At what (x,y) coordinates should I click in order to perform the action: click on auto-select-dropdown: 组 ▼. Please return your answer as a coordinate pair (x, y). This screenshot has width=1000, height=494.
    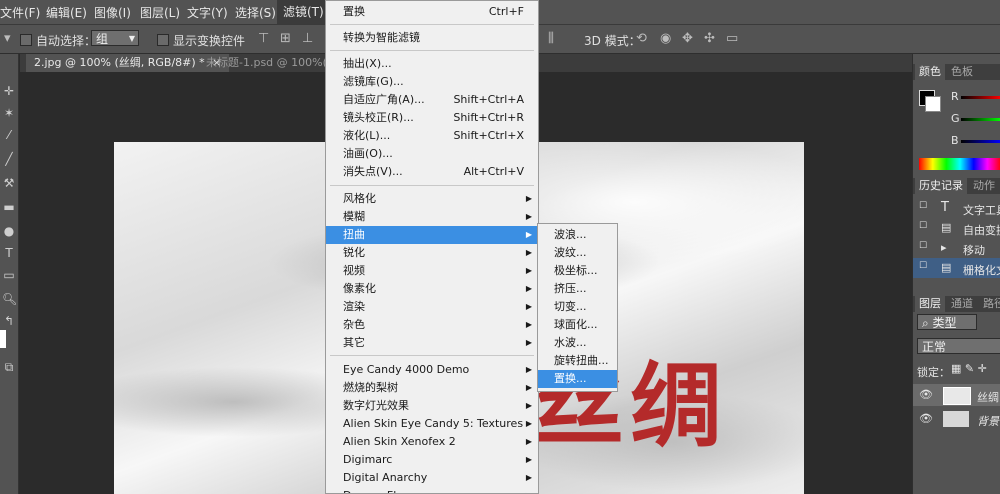
    Looking at the image, I should click on (115, 38).